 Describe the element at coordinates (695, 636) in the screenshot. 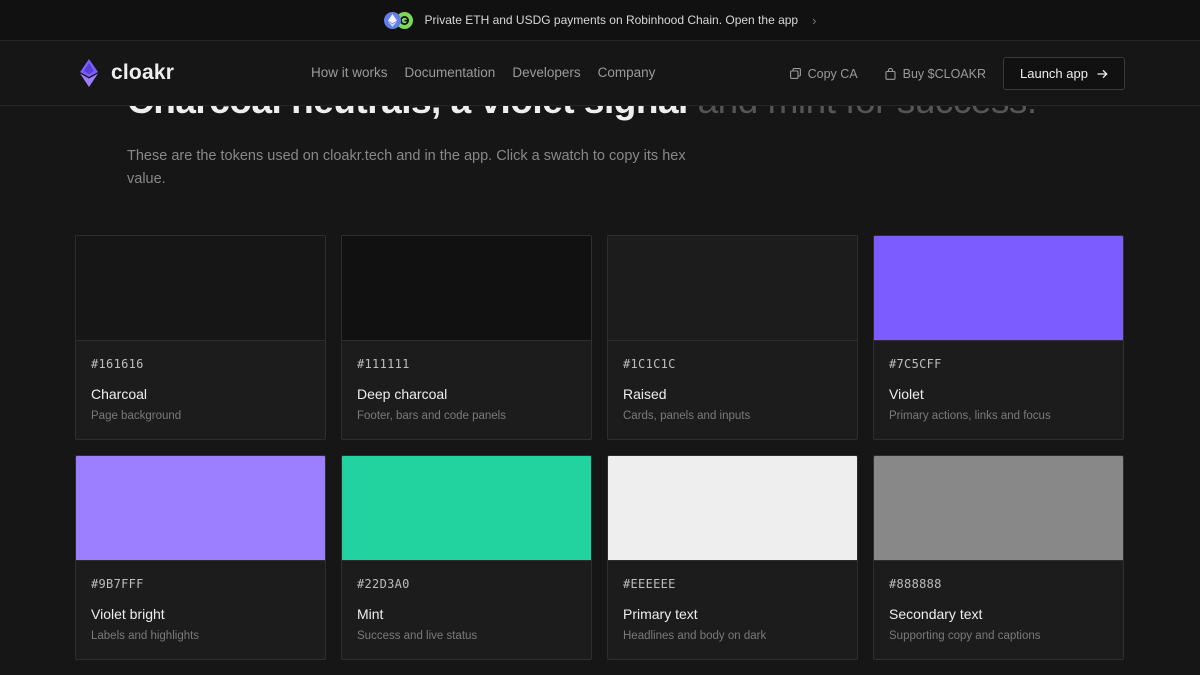

I see `swatch-description: Headlines and body on dark` at that location.